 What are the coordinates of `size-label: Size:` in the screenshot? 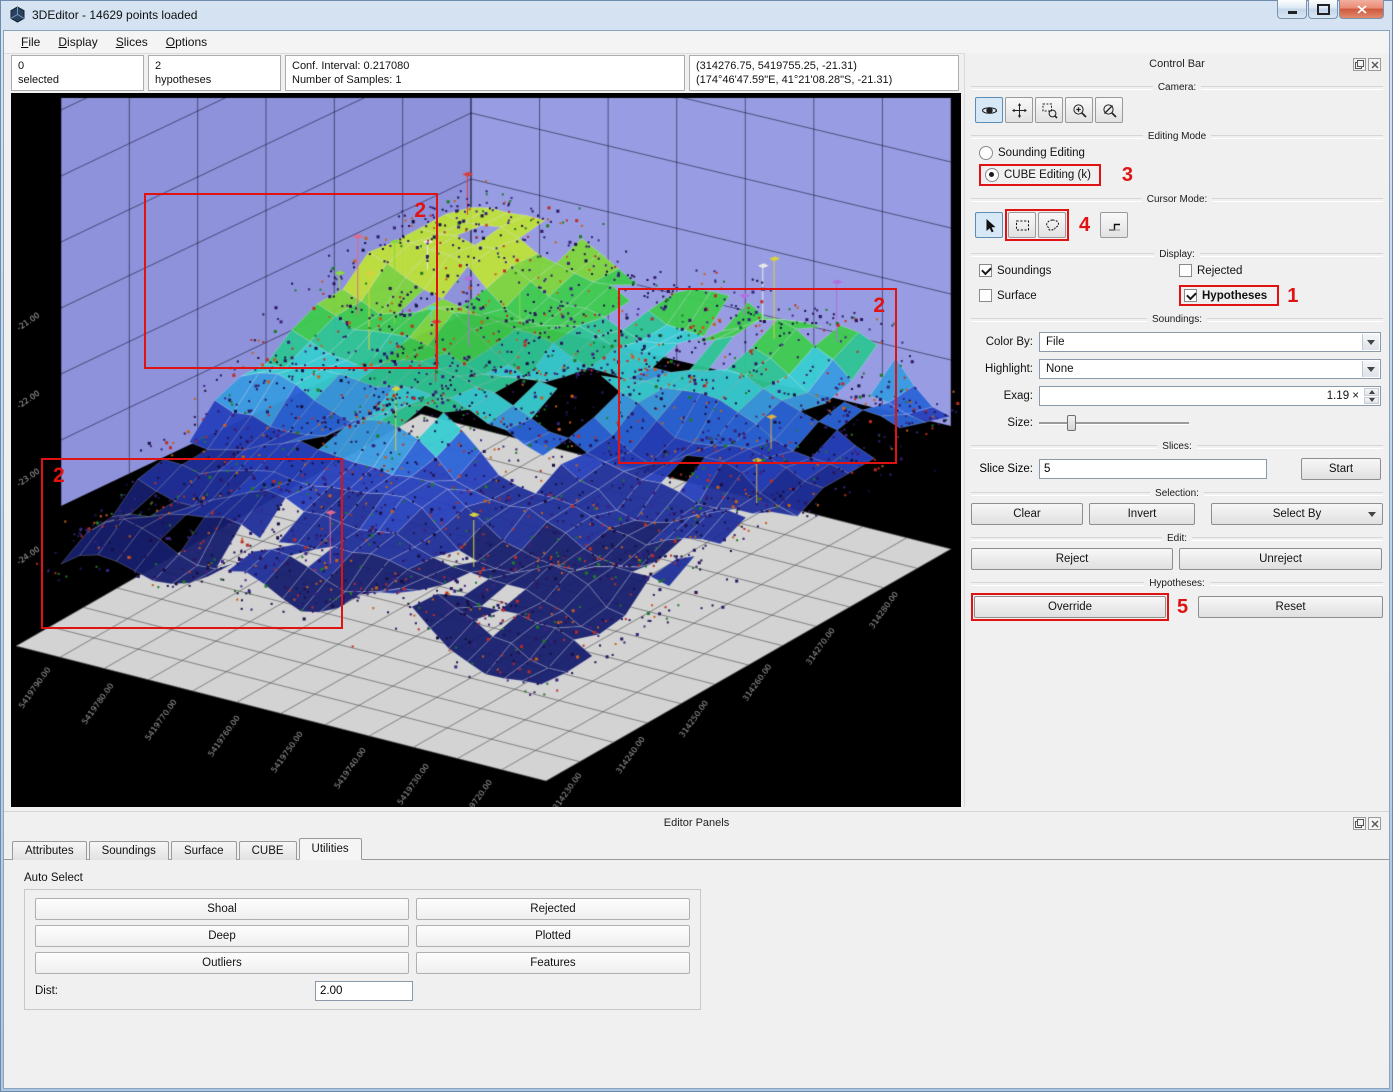 It's located at (1020, 423).